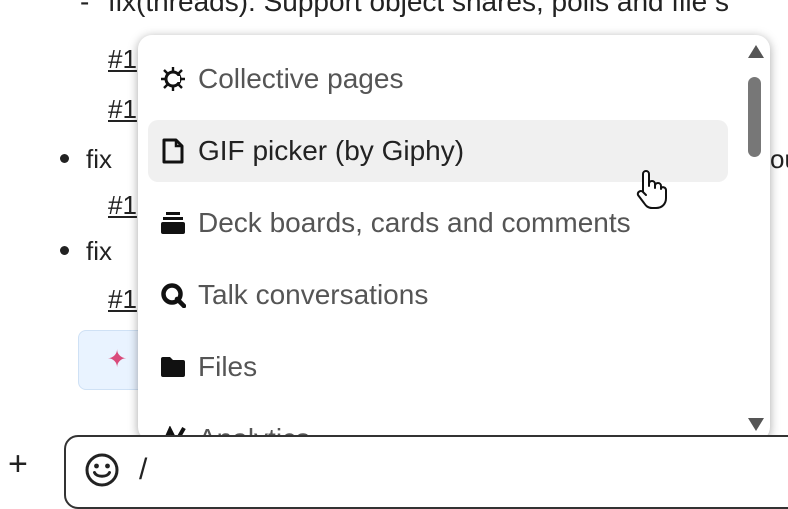 Image resolution: width=788 pixels, height=509 pixels. Describe the element at coordinates (143, 469) in the screenshot. I see `input-text: /` at that location.